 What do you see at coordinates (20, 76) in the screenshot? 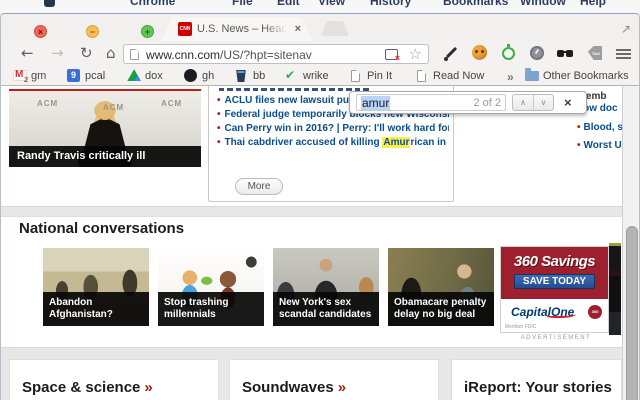
I see `gmail-icon: M2` at bounding box center [20, 76].